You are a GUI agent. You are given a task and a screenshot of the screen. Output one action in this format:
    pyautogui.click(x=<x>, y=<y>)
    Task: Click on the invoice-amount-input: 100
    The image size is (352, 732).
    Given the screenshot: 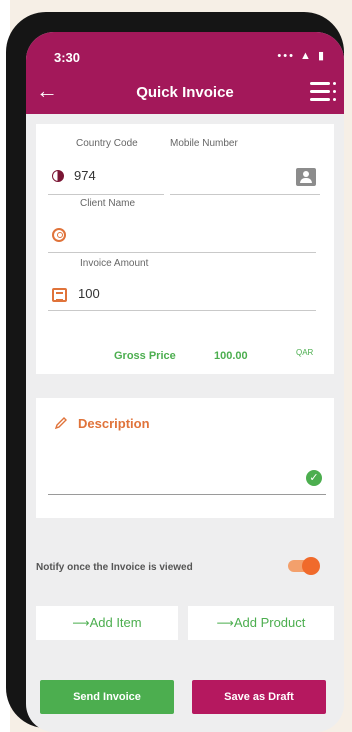 What is the action you would take?
    pyautogui.click(x=193, y=293)
    